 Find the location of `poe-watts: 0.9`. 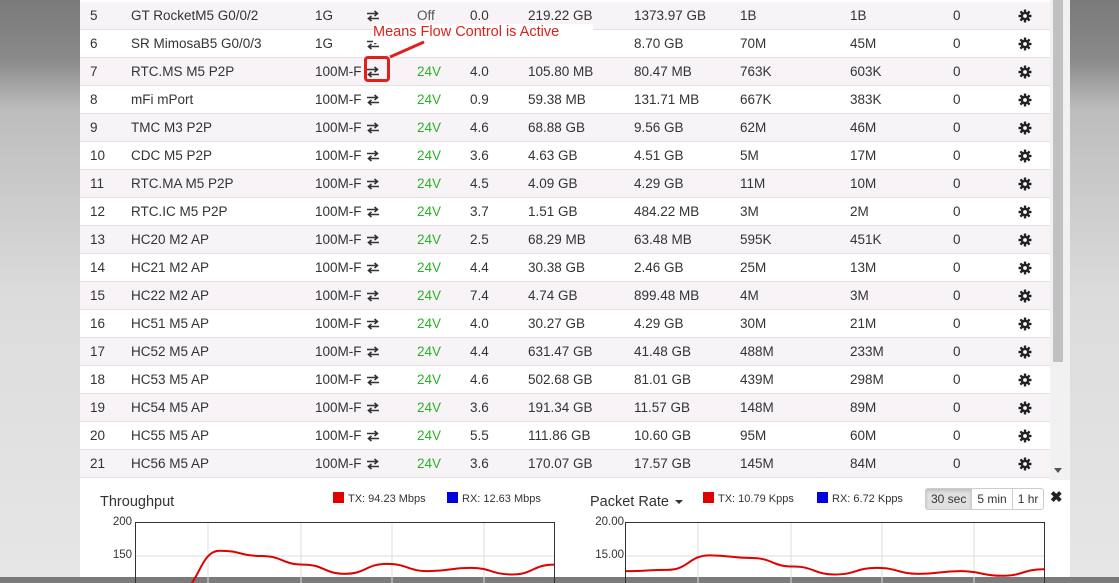

poe-watts: 0.9 is located at coordinates (479, 99).